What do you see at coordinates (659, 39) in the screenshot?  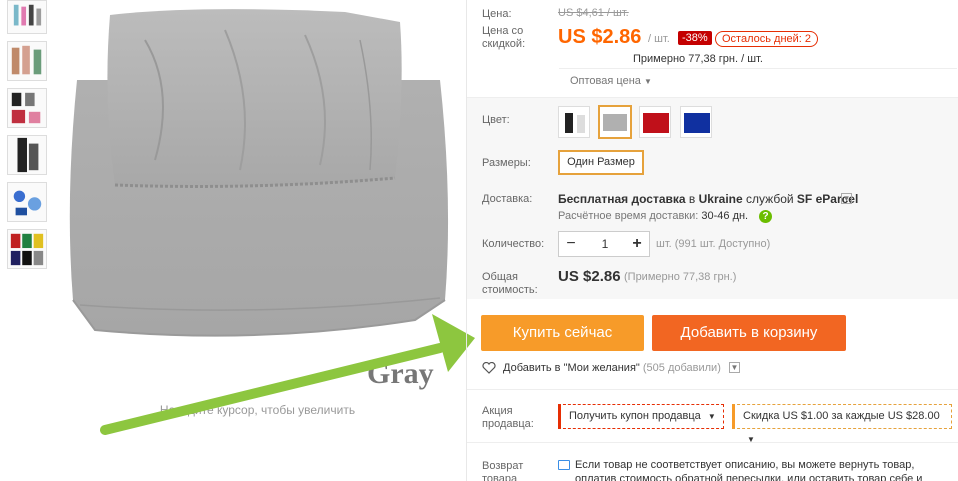 I see `per-unit-label: / шт.` at bounding box center [659, 39].